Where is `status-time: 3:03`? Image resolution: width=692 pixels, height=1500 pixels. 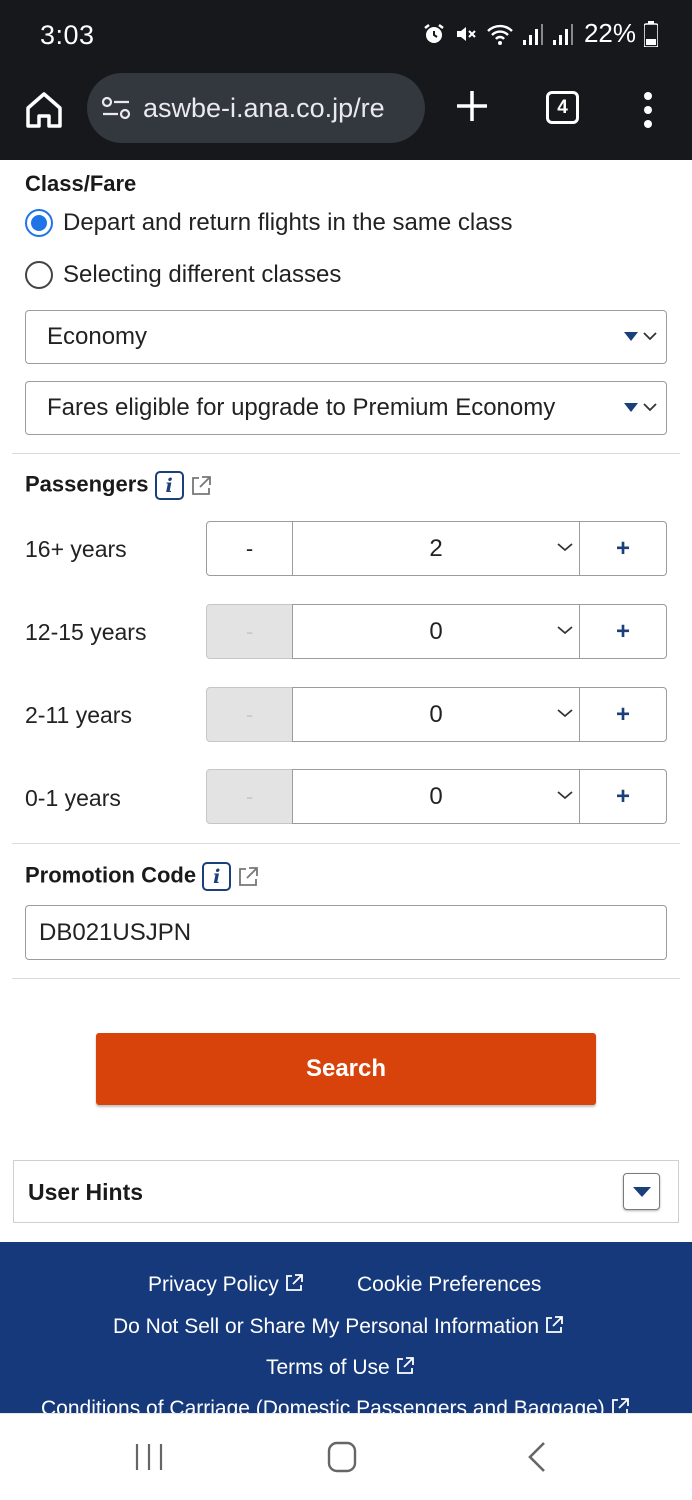 status-time: 3:03 is located at coordinates (67, 35).